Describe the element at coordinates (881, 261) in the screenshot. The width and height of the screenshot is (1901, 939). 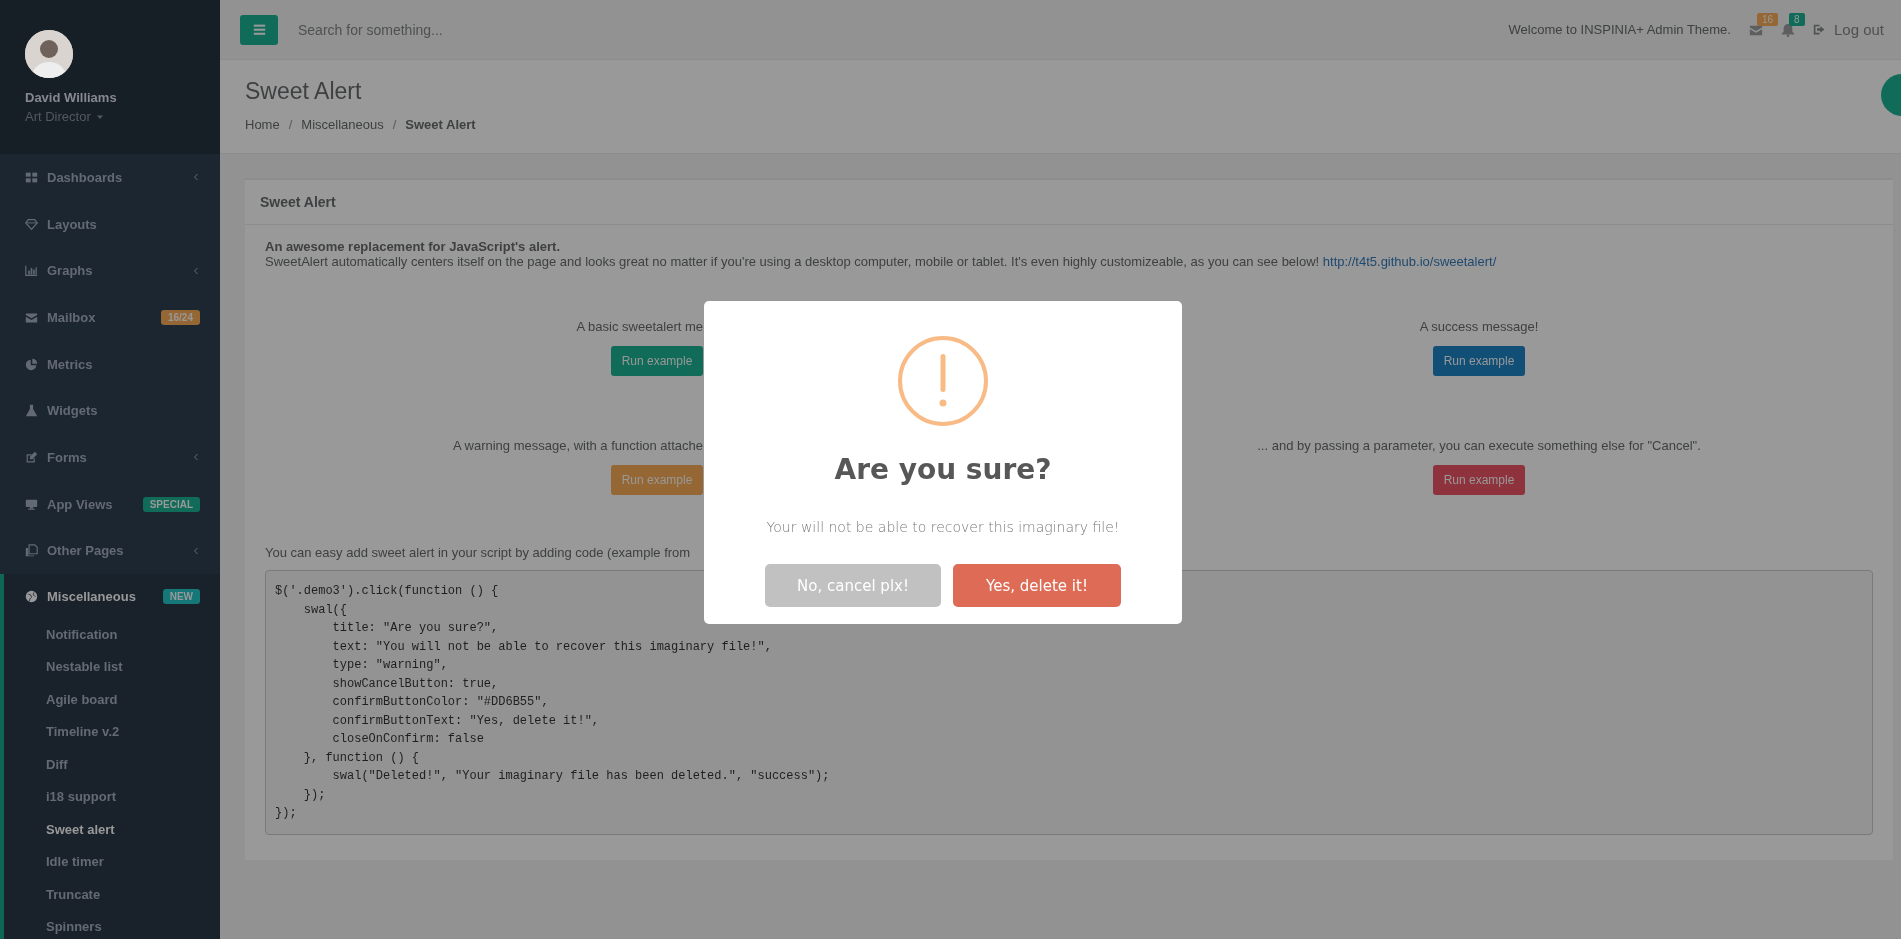
I see `intro-paragraph: SweetAlert automatically centers itself on the page and looks great no matter if you're using a desktop computer, mobile or tablet. It's even highly customizeable, as you can see below! http://t4t5.github.io/sweetalert/` at that location.